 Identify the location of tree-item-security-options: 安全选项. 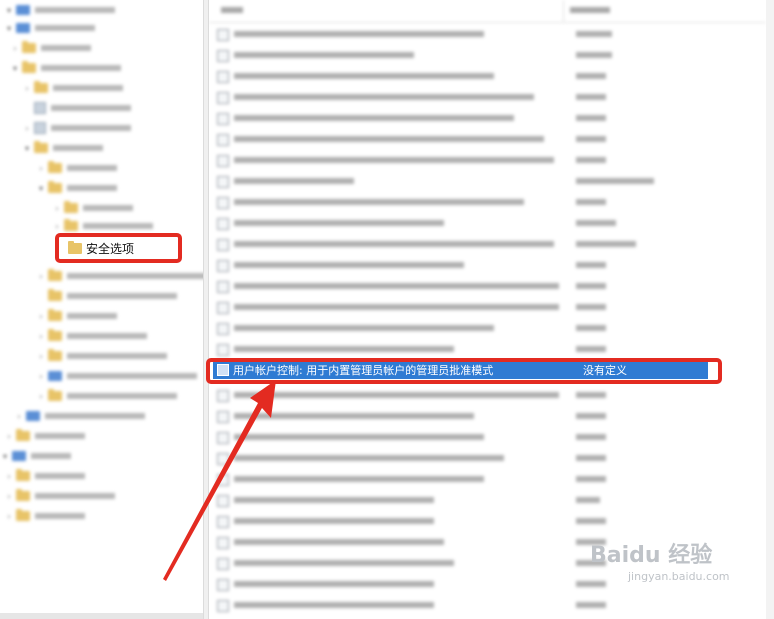
(118, 248).